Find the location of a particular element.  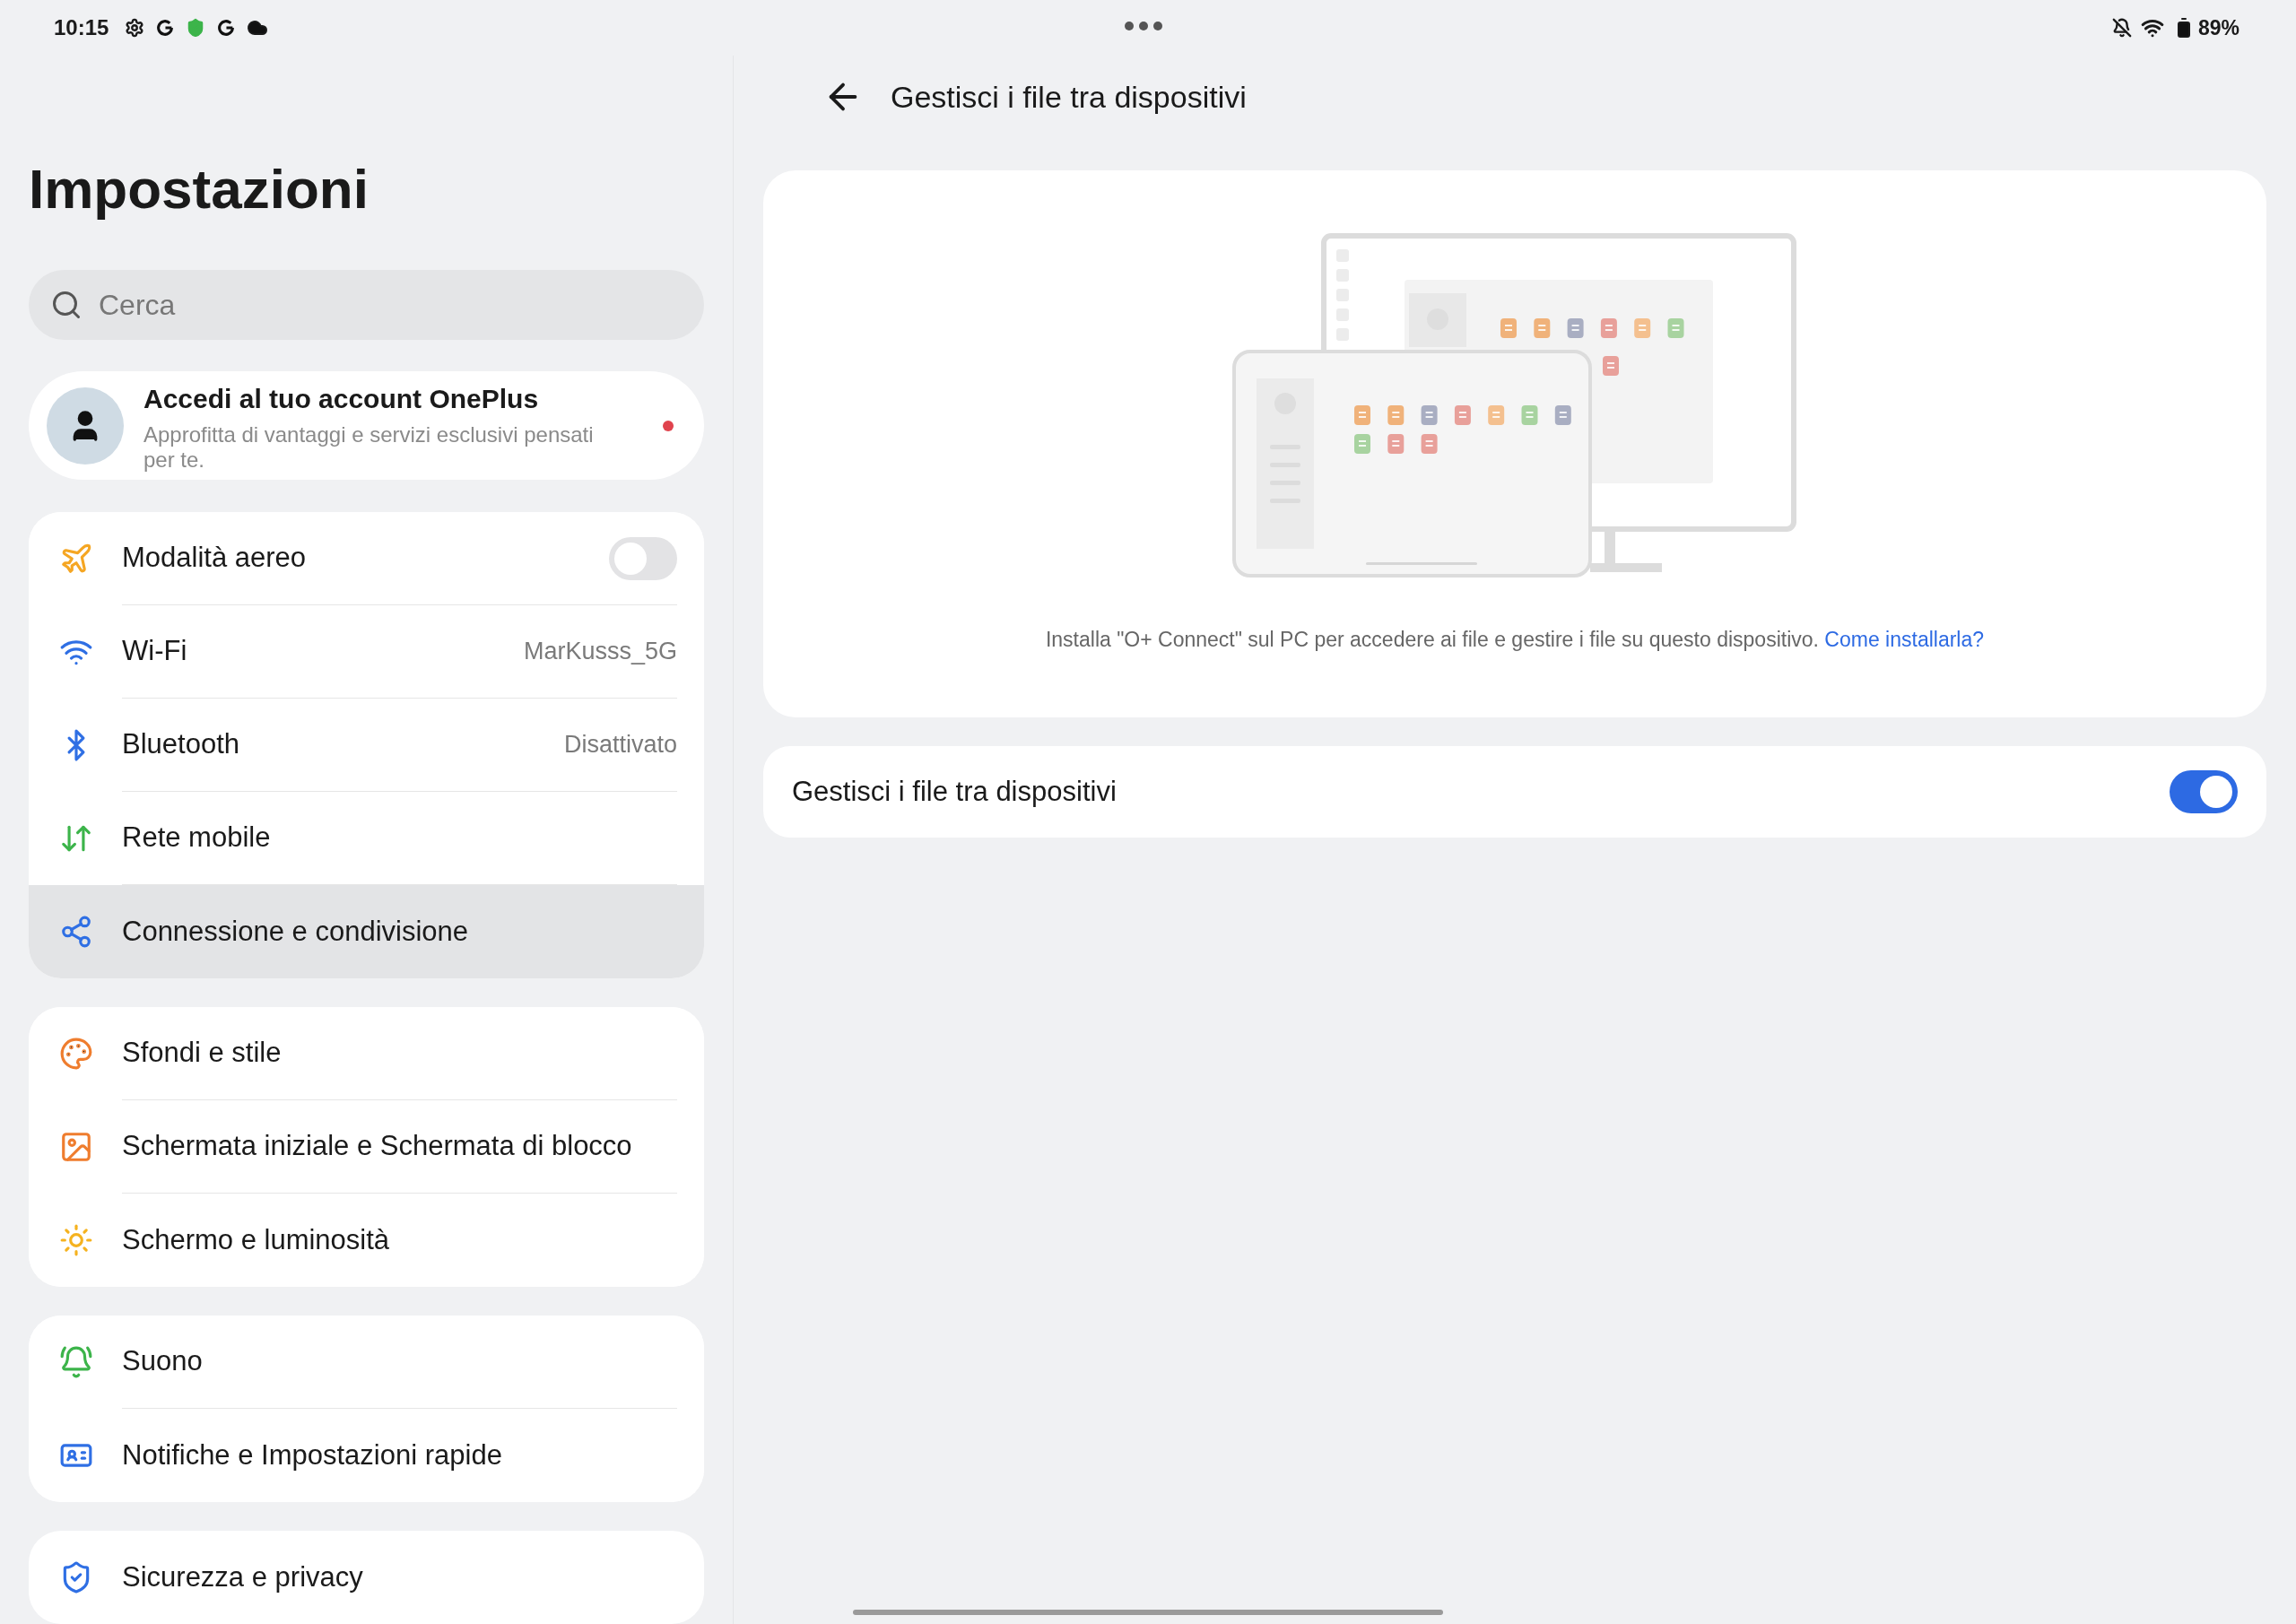

item-label: Schermata iniziale e Schermata di blocco is located at coordinates (377, 1146).